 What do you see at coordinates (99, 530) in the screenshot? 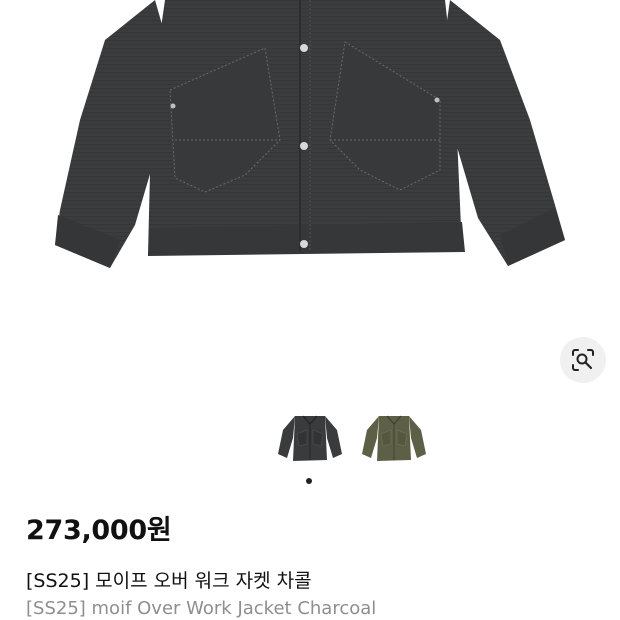
I see `product-price: 273,000원` at bounding box center [99, 530].